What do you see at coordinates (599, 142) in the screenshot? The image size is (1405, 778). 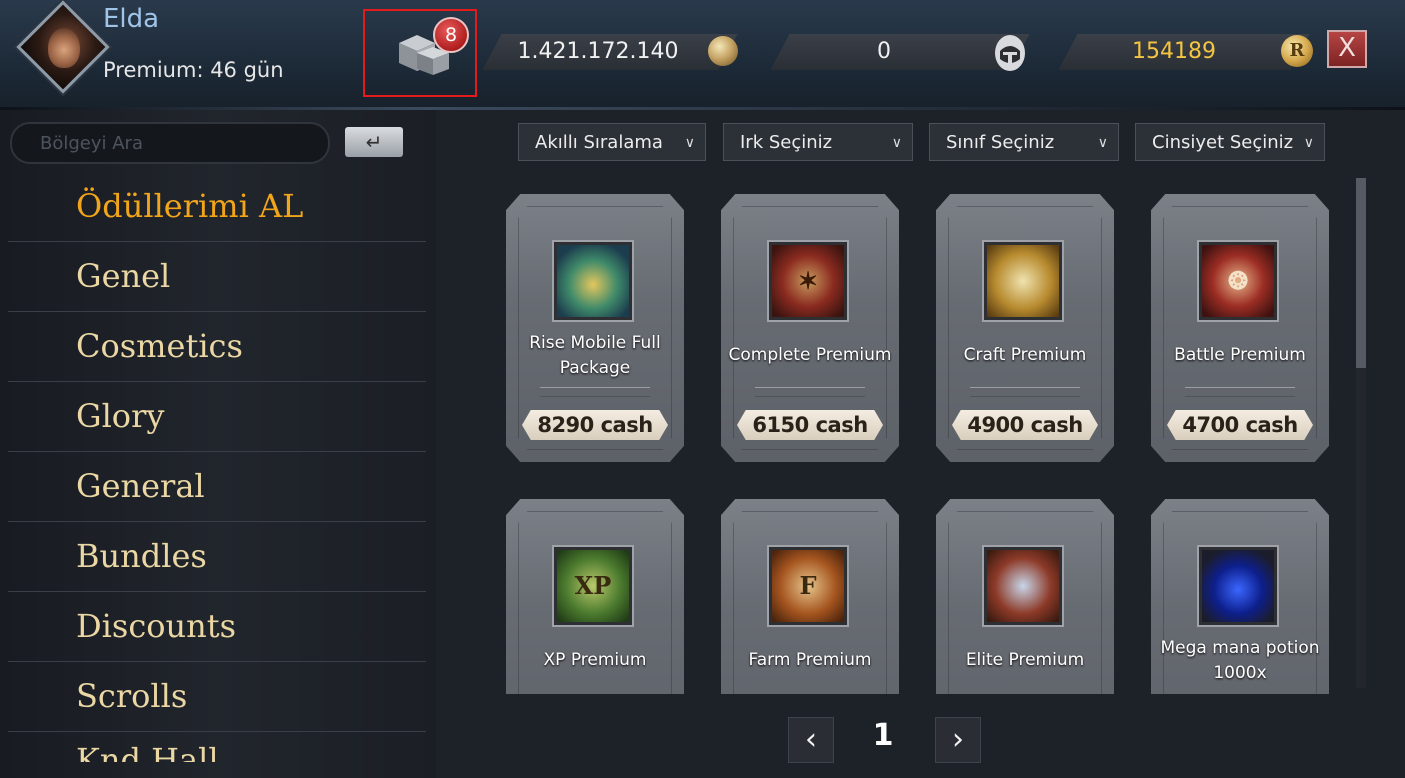 I see `sort-dropdown-label: Akıllı Sıralama` at bounding box center [599, 142].